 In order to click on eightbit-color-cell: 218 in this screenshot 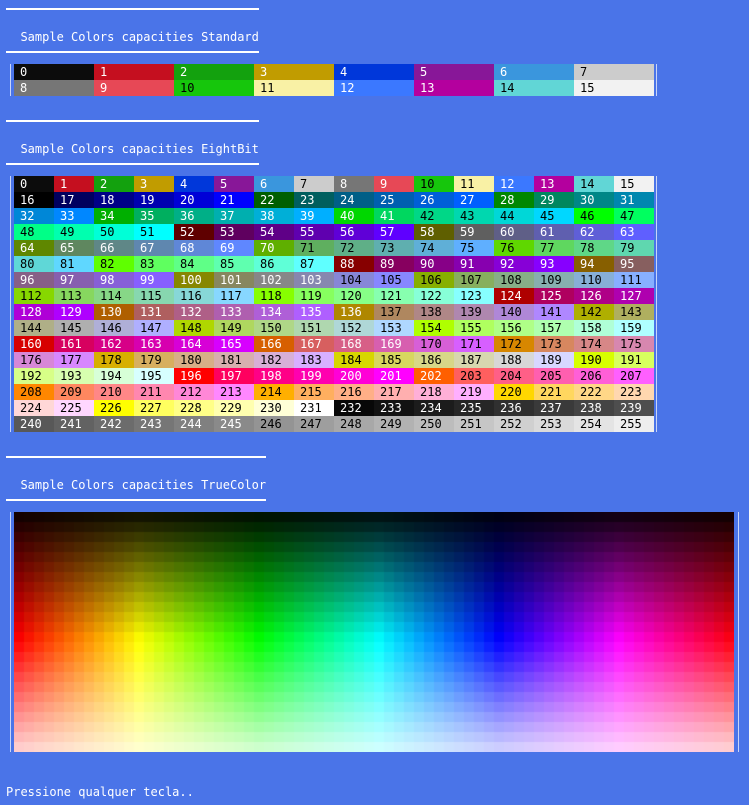, I will do `click(434, 392)`.